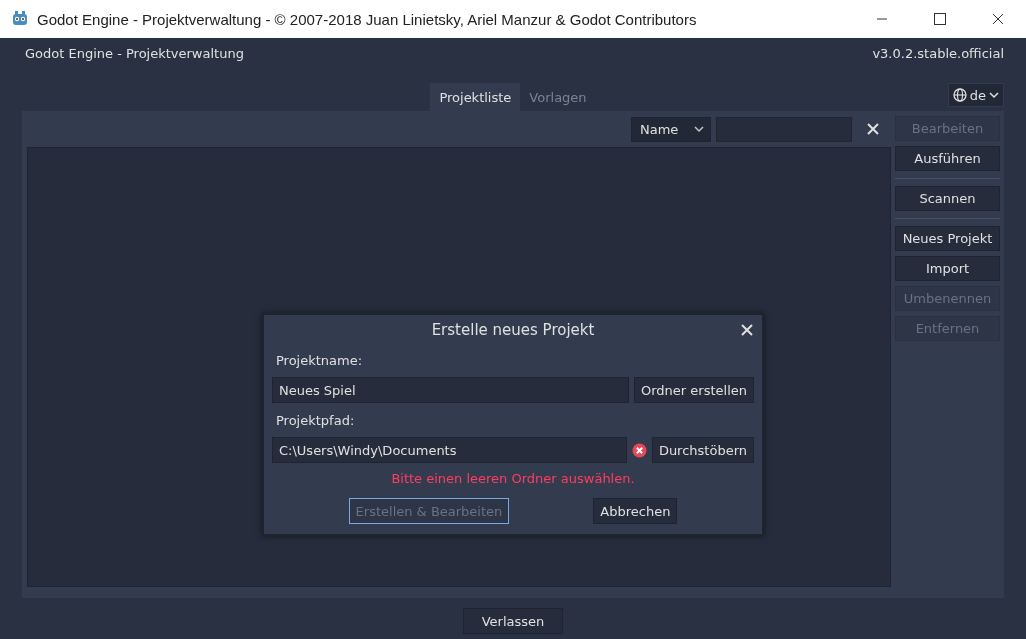  Describe the element at coordinates (671, 129) in the screenshot. I see `sort-dropdown: Name` at that location.